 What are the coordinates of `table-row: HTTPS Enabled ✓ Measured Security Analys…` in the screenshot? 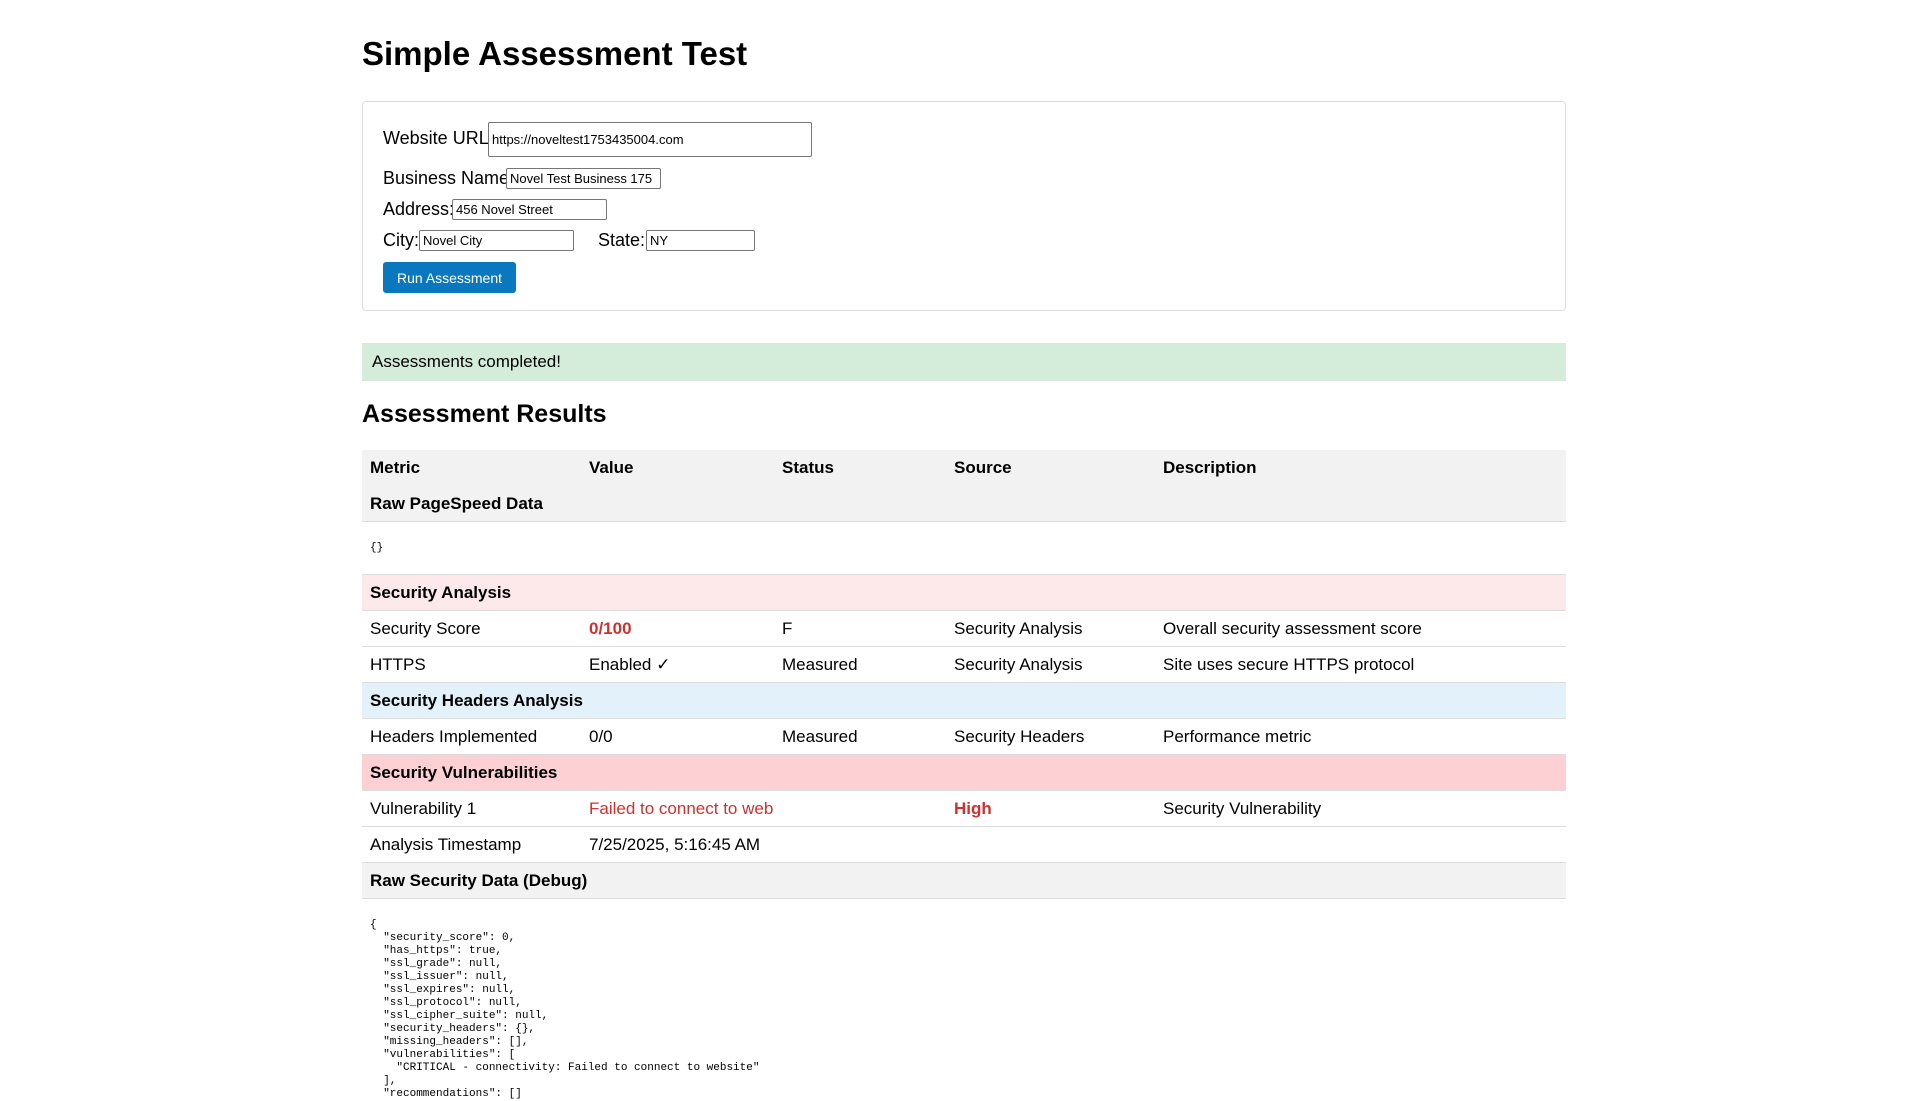 It's located at (964, 665).